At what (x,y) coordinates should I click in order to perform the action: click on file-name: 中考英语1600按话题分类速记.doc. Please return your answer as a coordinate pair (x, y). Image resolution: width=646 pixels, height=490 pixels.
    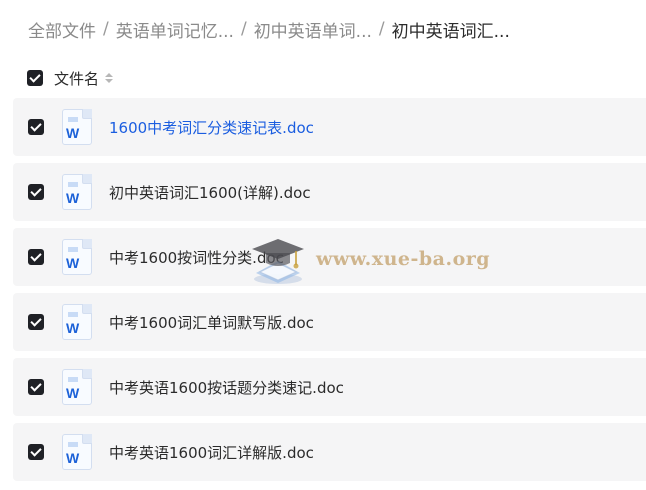
    Looking at the image, I should click on (226, 387).